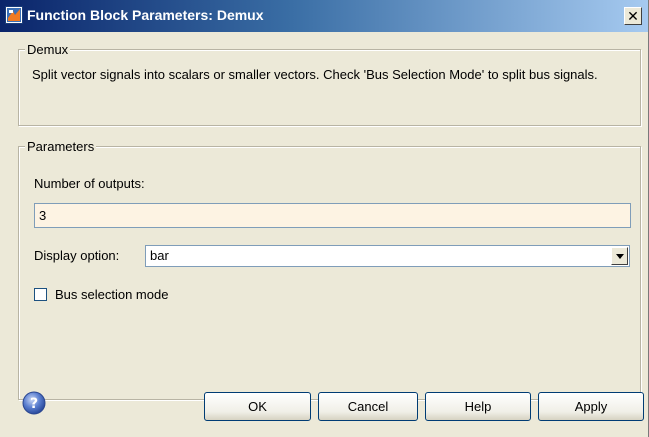  I want to click on help-button: Help, so click(478, 406).